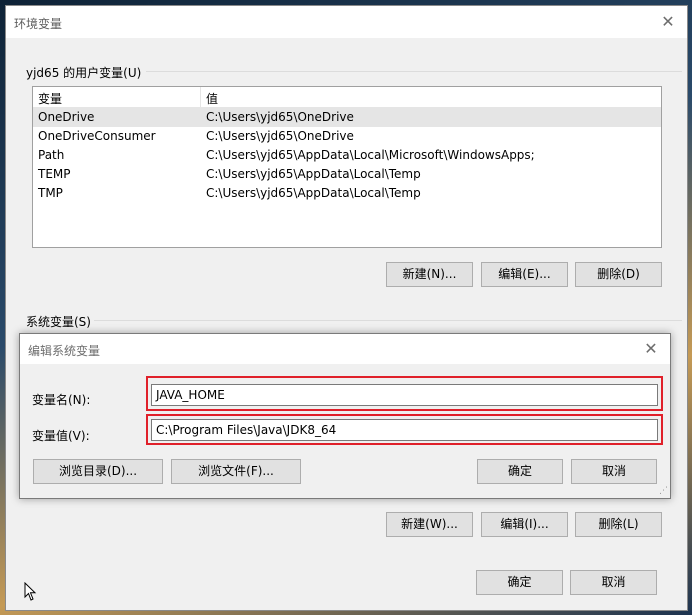 This screenshot has width=692, height=615. Describe the element at coordinates (618, 274) in the screenshot. I see `user-delete-button: 删除(D)` at that location.